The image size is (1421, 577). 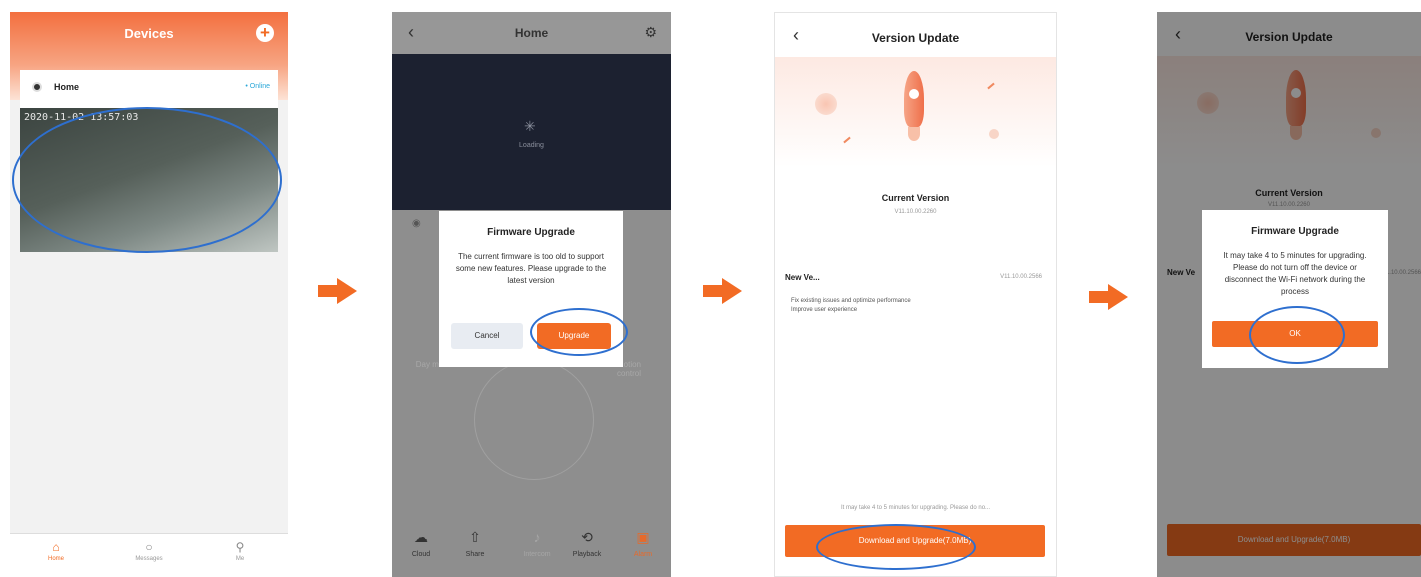 What do you see at coordinates (56, 547) in the screenshot?
I see `home-icon: ⌂` at bounding box center [56, 547].